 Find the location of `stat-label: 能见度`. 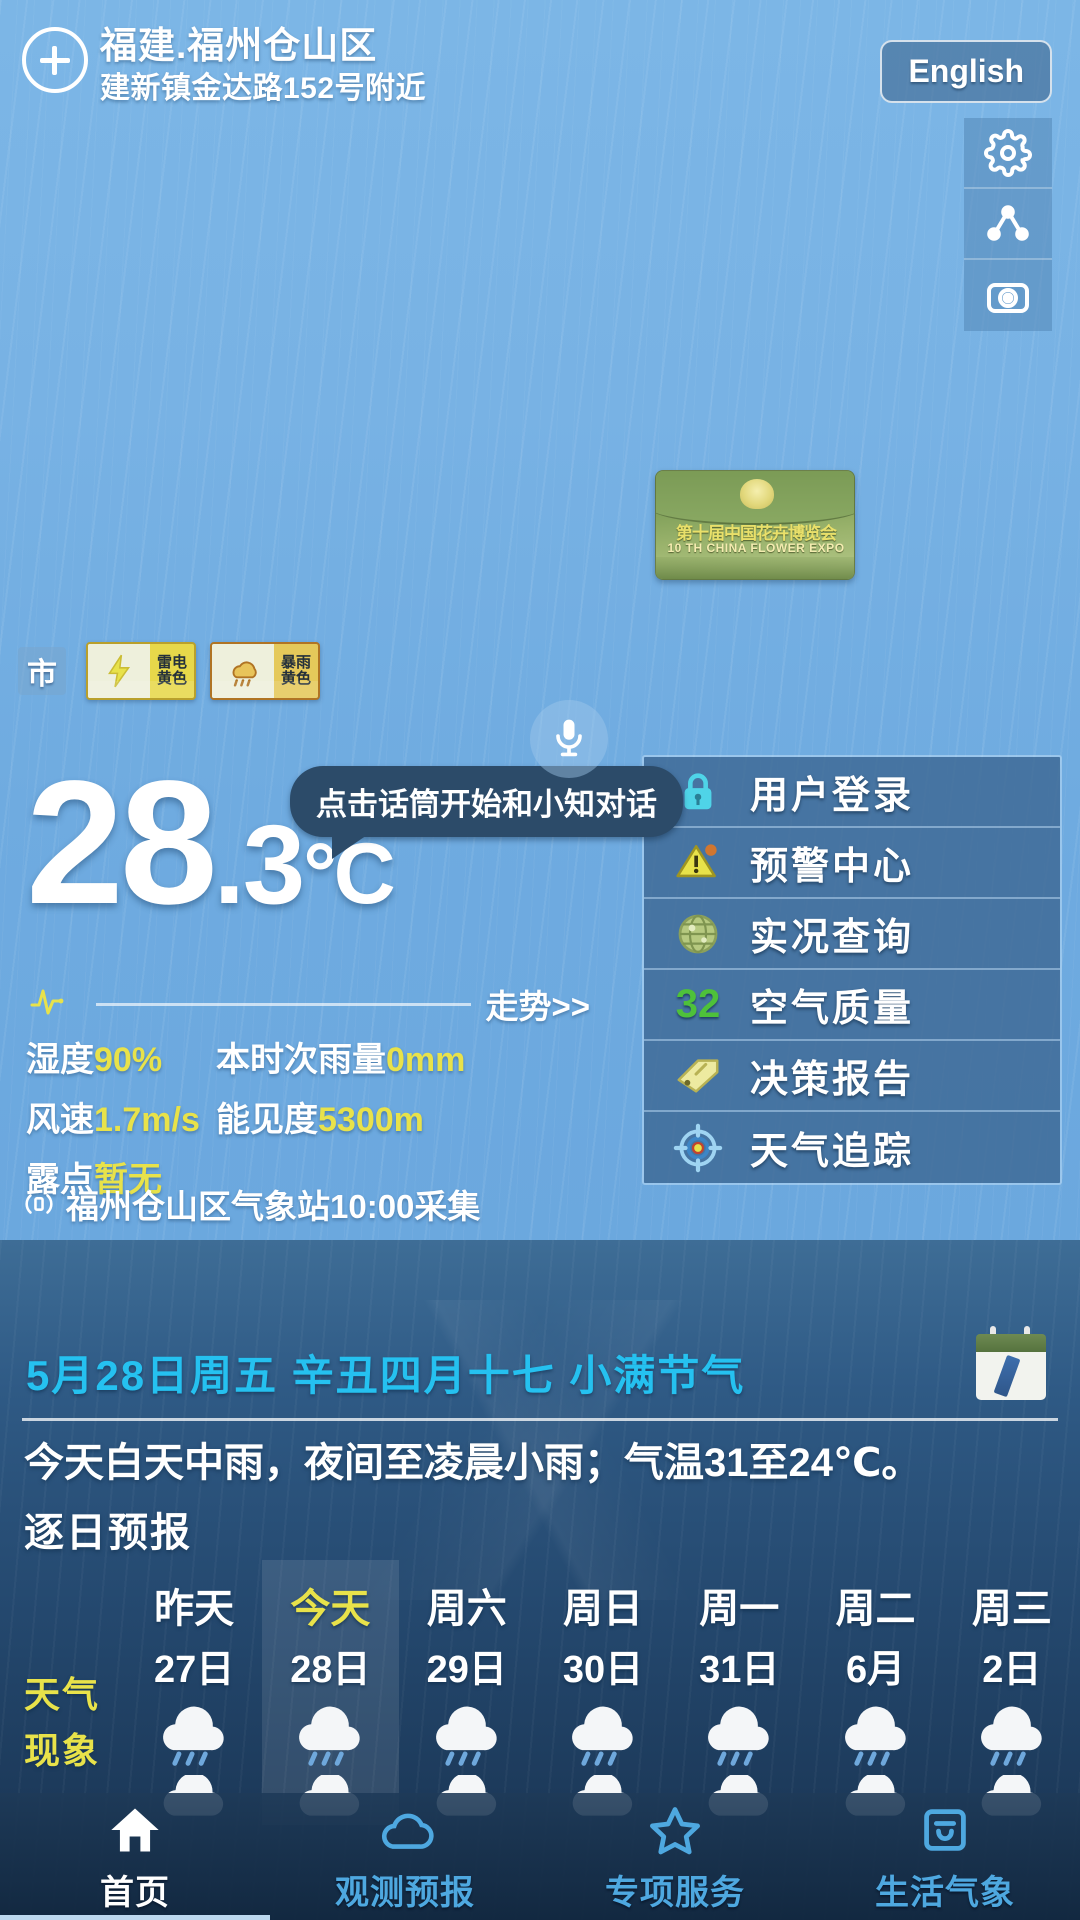

stat-label: 能见度 is located at coordinates (267, 1120).